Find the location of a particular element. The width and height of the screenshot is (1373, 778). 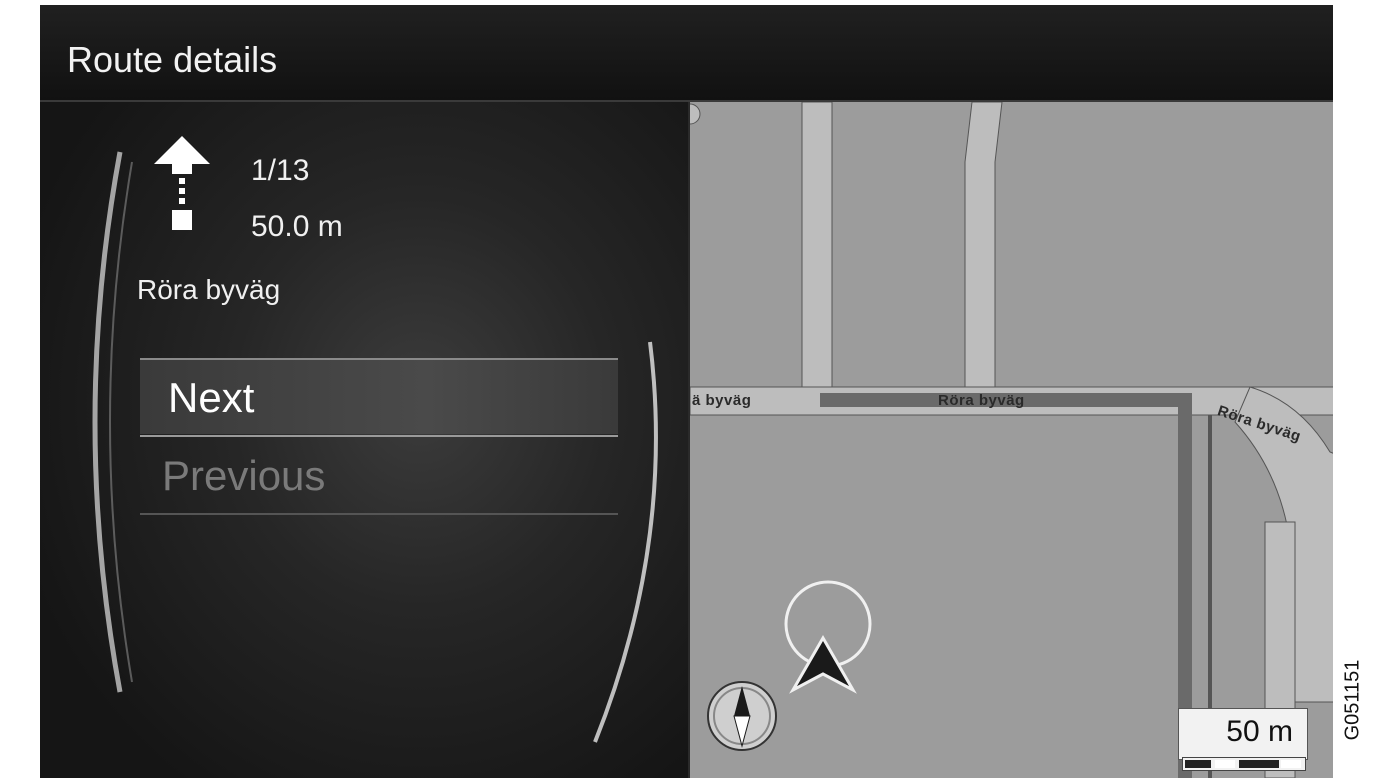

distance-to-maneuver: 50.0 m is located at coordinates (297, 226).